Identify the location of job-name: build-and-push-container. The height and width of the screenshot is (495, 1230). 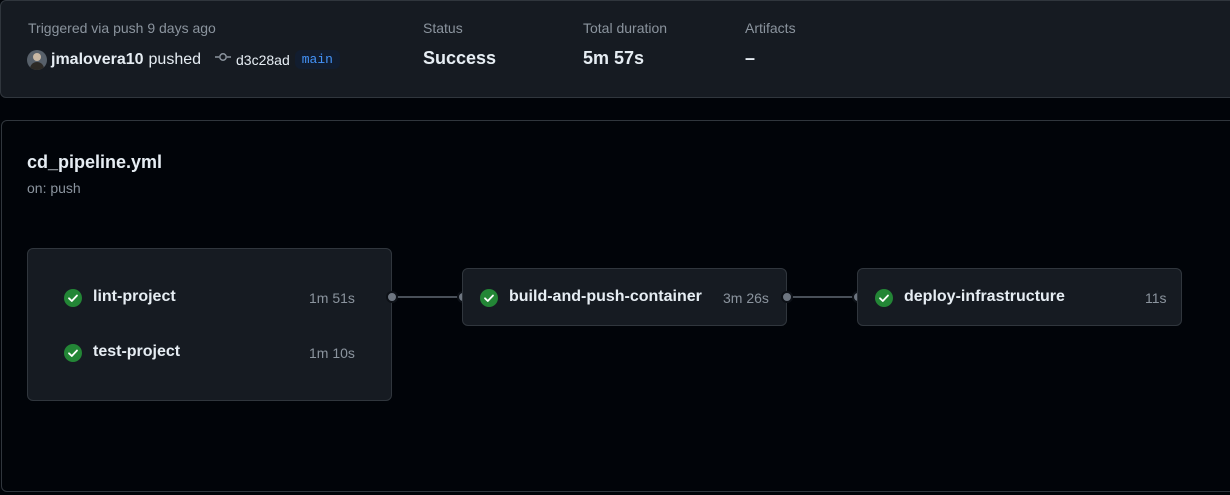
(605, 296).